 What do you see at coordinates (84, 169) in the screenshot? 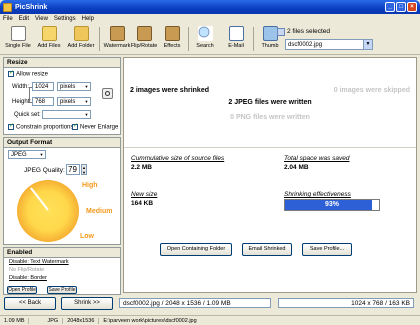
I see `quality-spinner: ▲ ▼` at bounding box center [84, 169].